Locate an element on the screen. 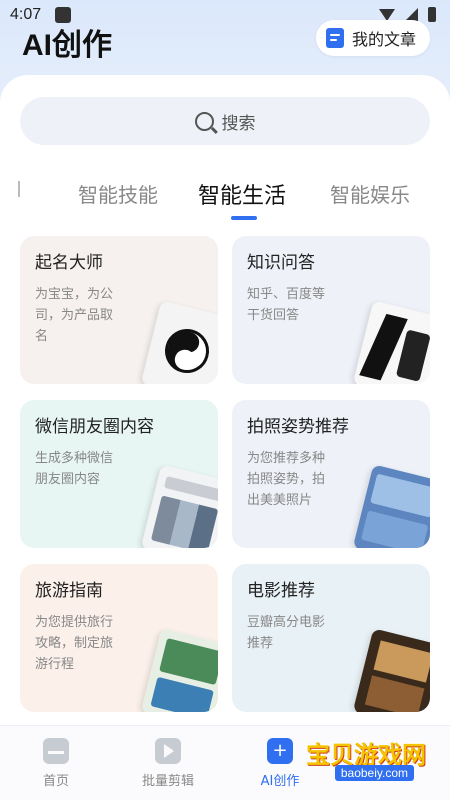 The height and width of the screenshot is (800, 450). card-title: 电影推荐 is located at coordinates (281, 591).